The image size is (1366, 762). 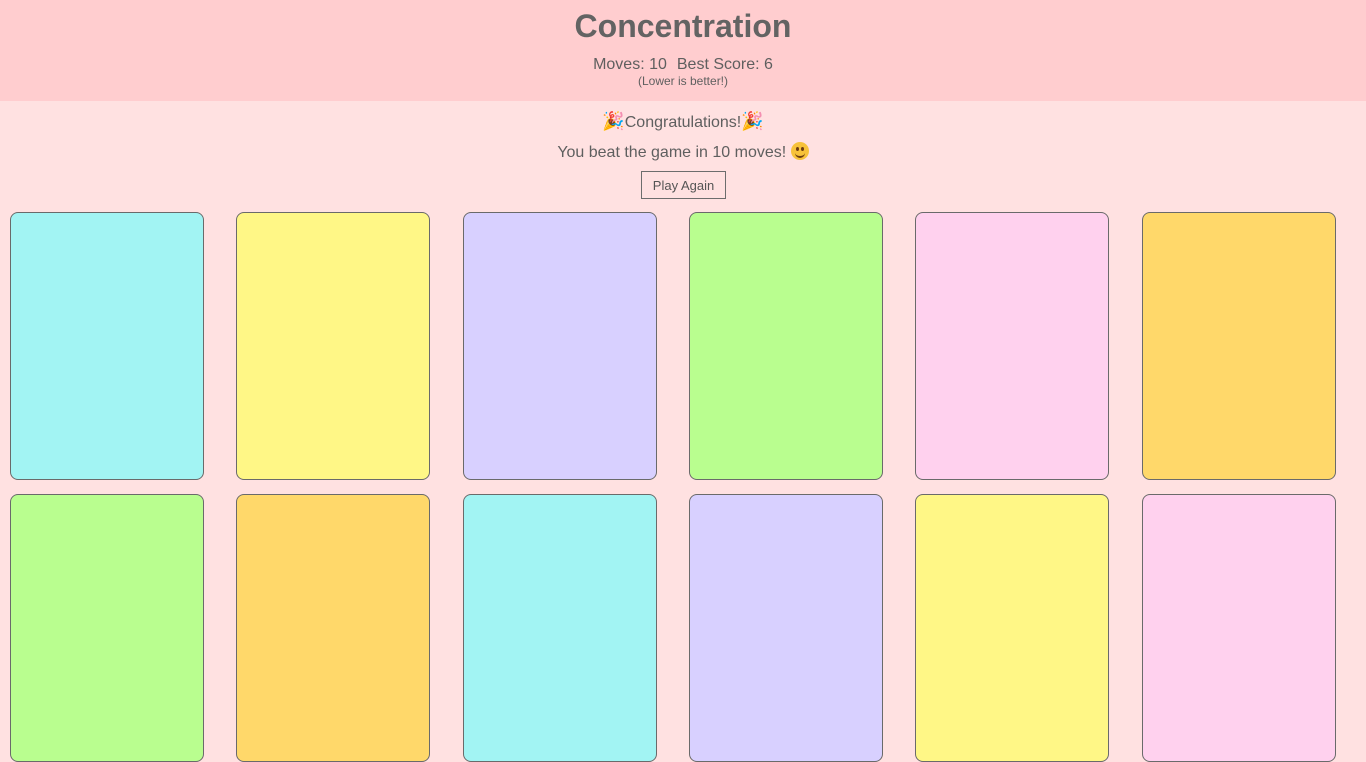 What do you see at coordinates (683, 81) in the screenshot?
I see `score-hint: (Lower is better!)` at bounding box center [683, 81].